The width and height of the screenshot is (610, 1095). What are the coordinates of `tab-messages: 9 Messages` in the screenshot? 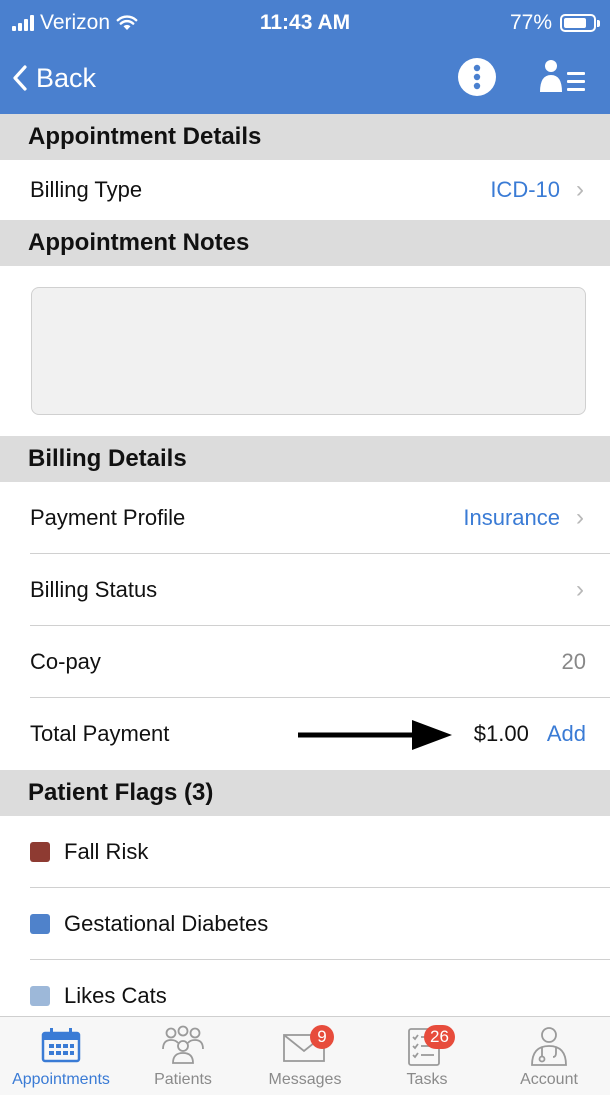 It's located at (305, 1056).